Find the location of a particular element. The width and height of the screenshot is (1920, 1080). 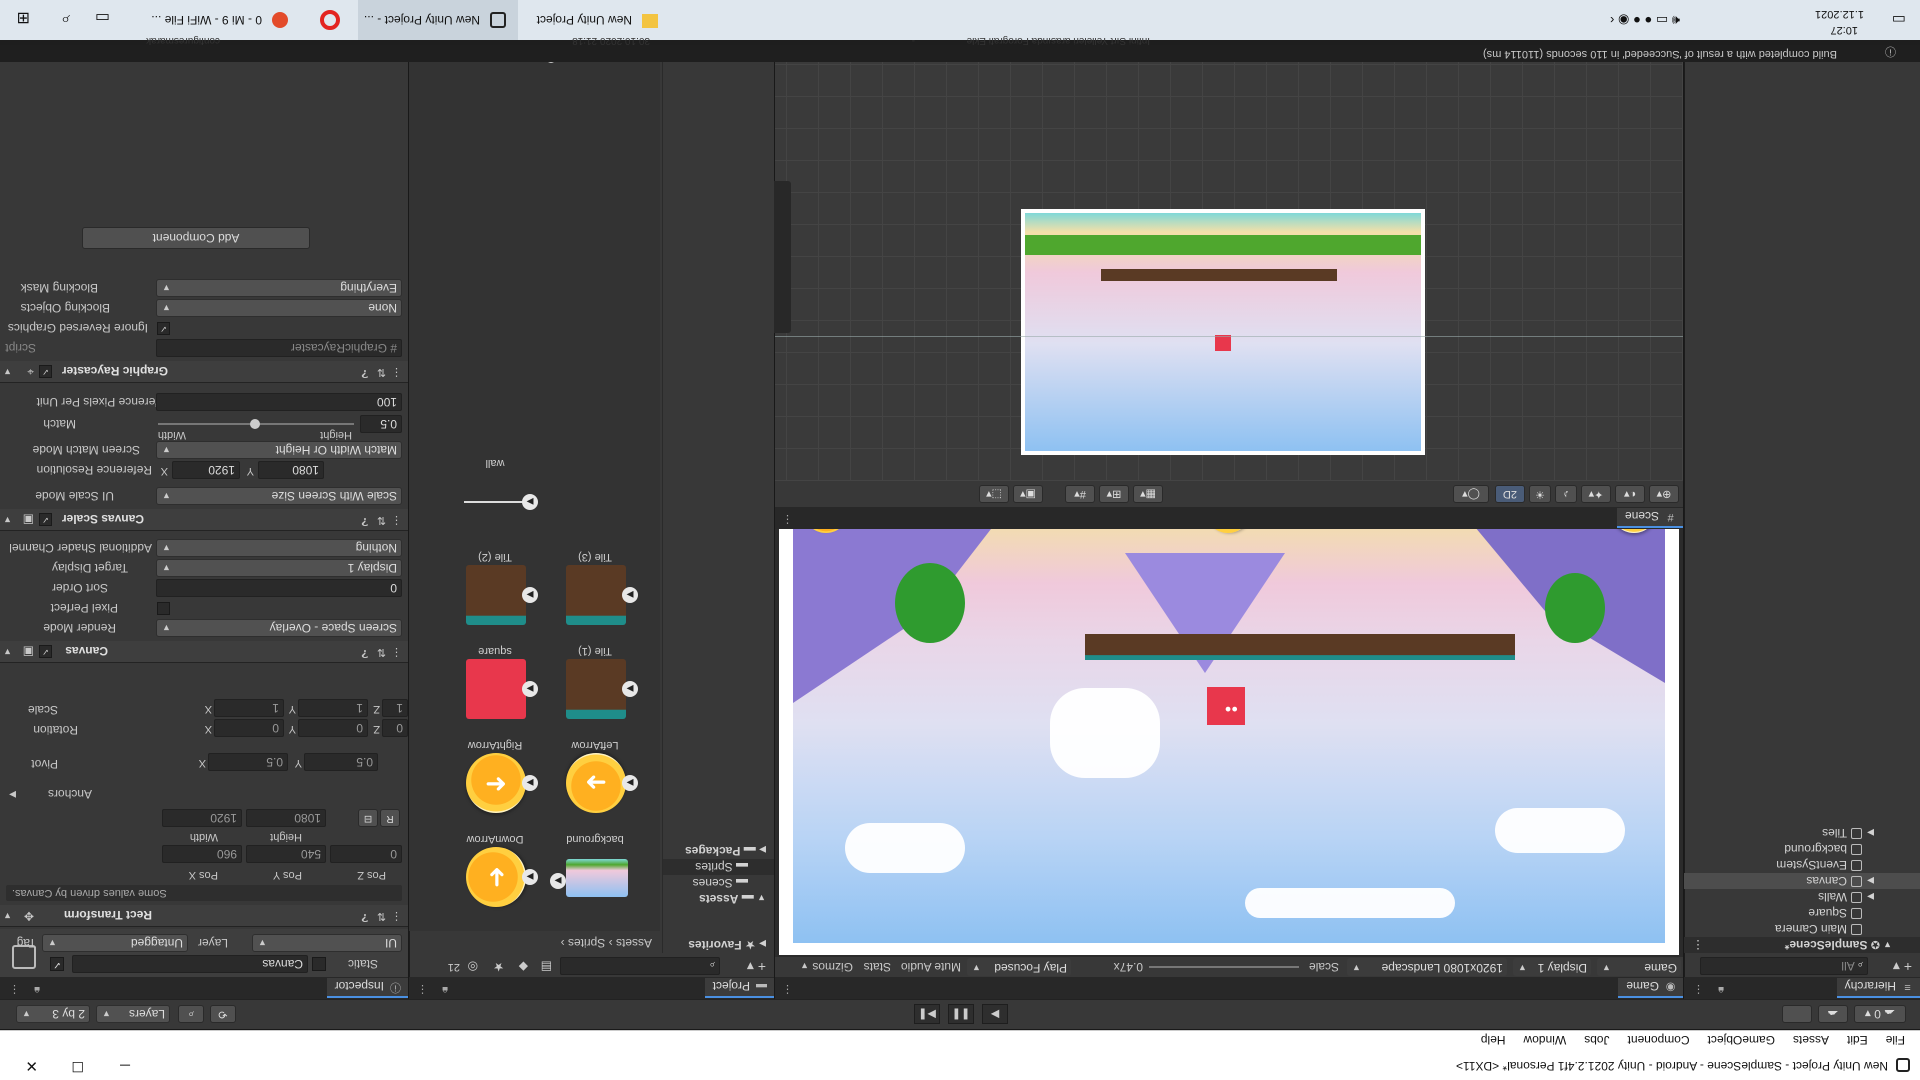

tree-scenes: ▬ Scenes is located at coordinates (718, 883).